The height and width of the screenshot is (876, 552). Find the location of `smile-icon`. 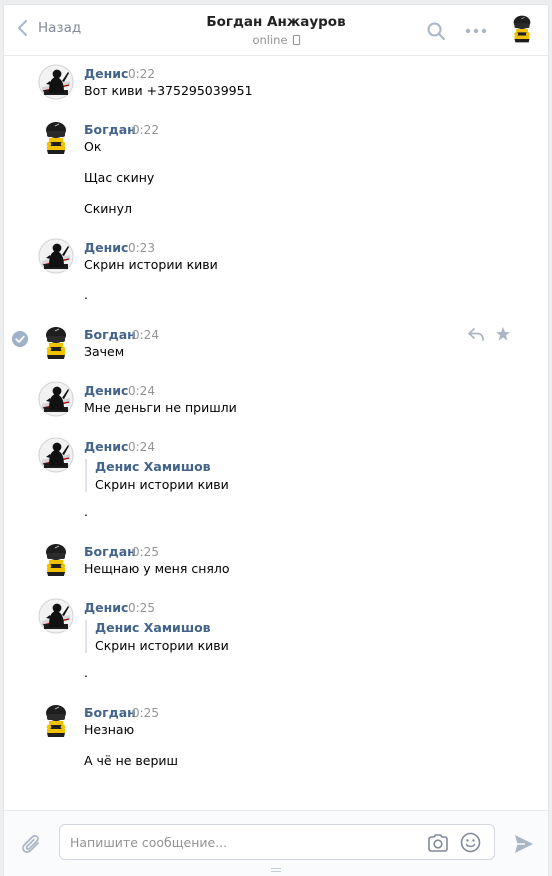

smile-icon is located at coordinates (470, 842).